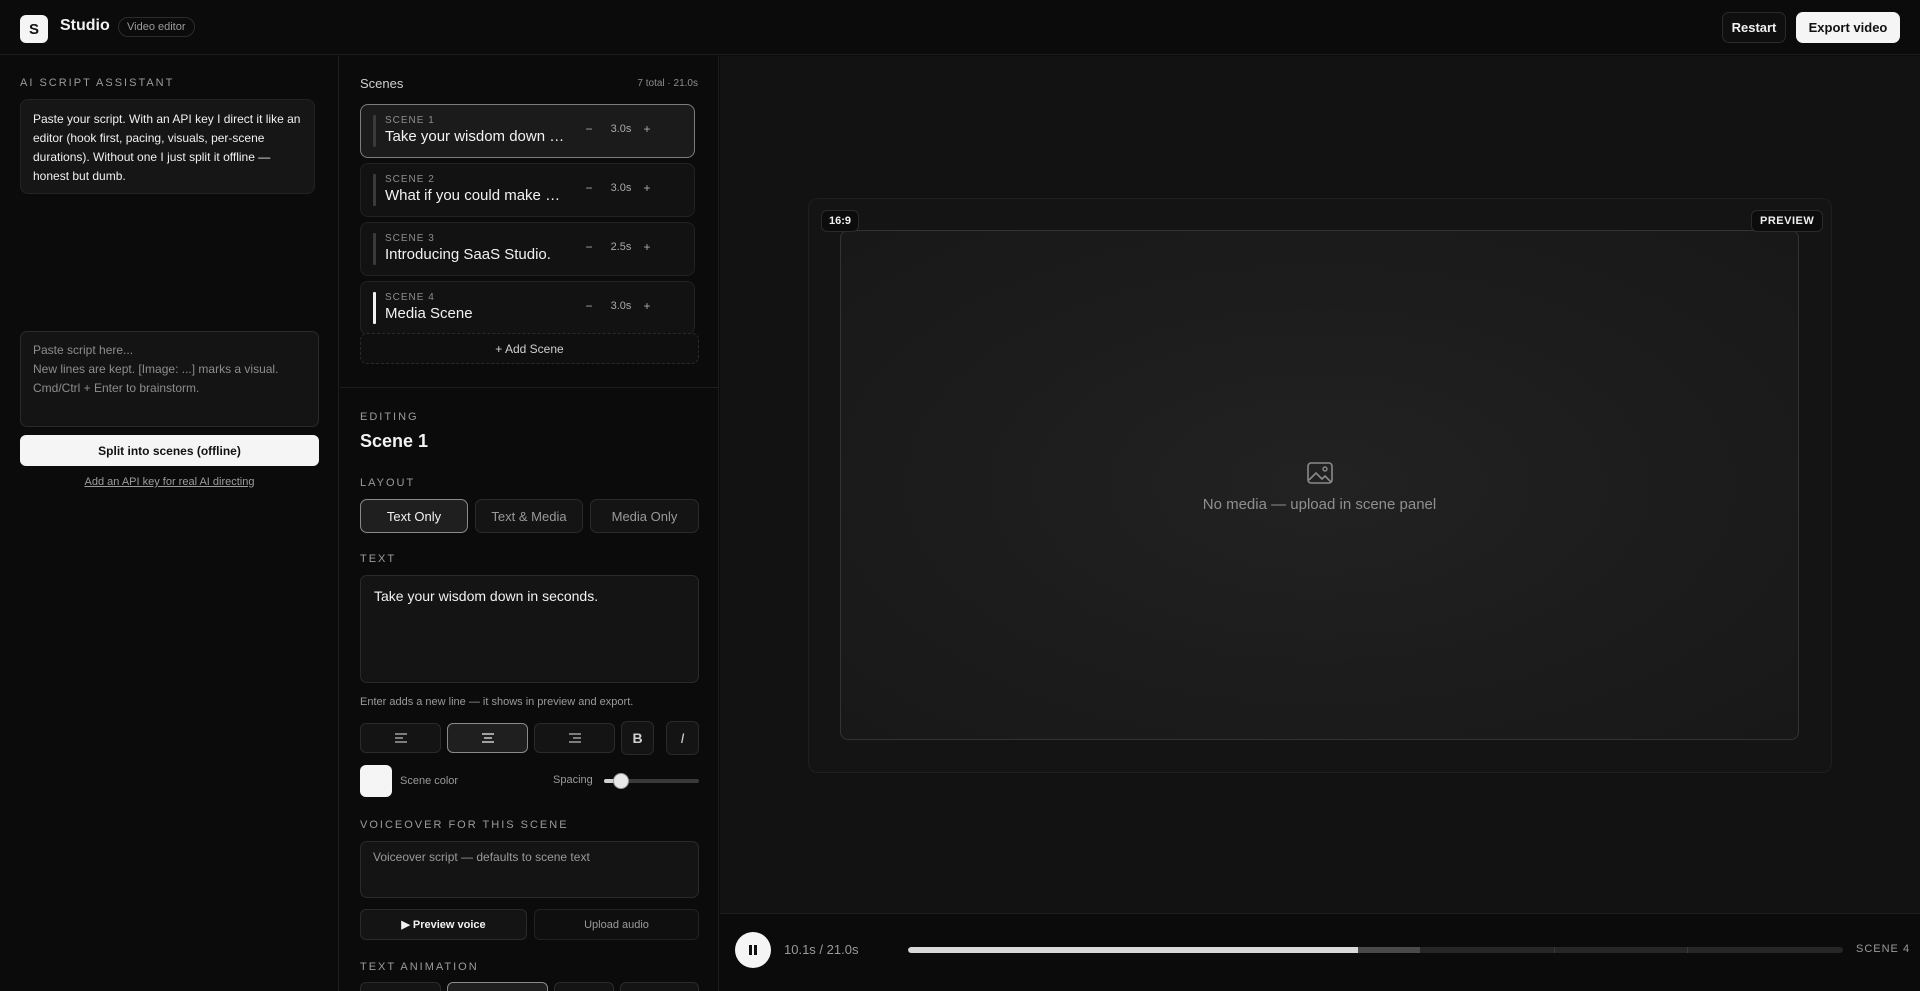 The image size is (1920, 991). I want to click on split-scenes-button: Split into scenes (offline), so click(169, 450).